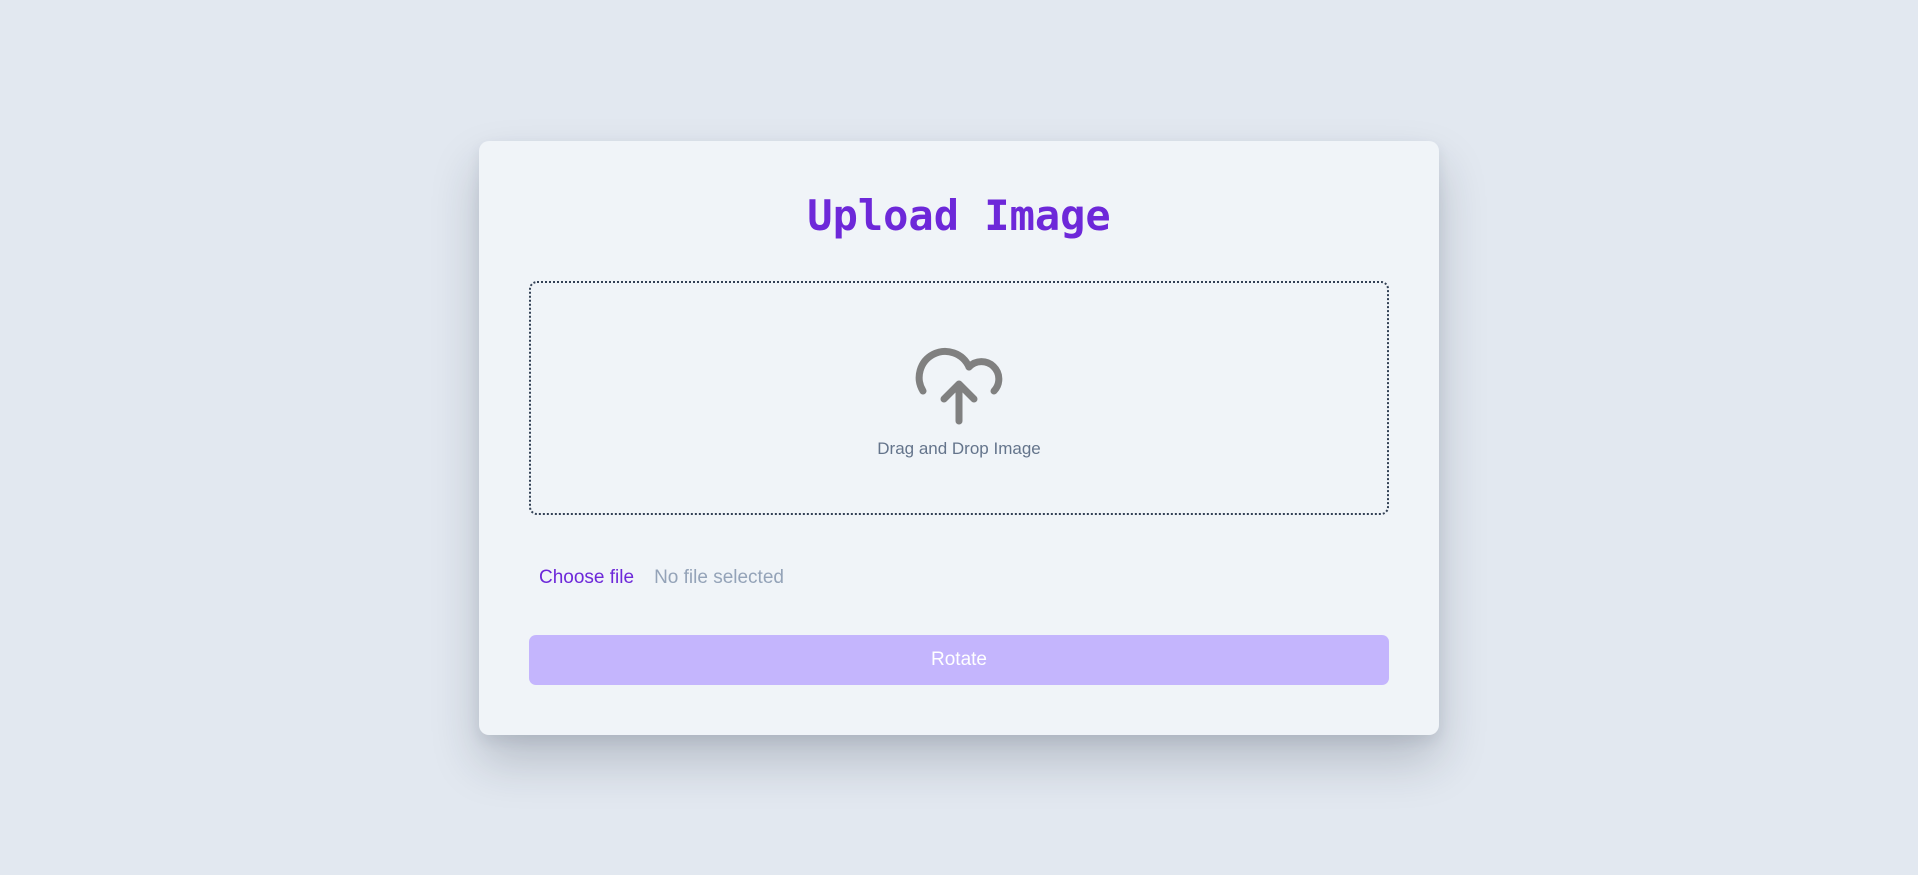 The width and height of the screenshot is (1918, 875). I want to click on drop-zone: Drag and Drop Image, so click(959, 398).